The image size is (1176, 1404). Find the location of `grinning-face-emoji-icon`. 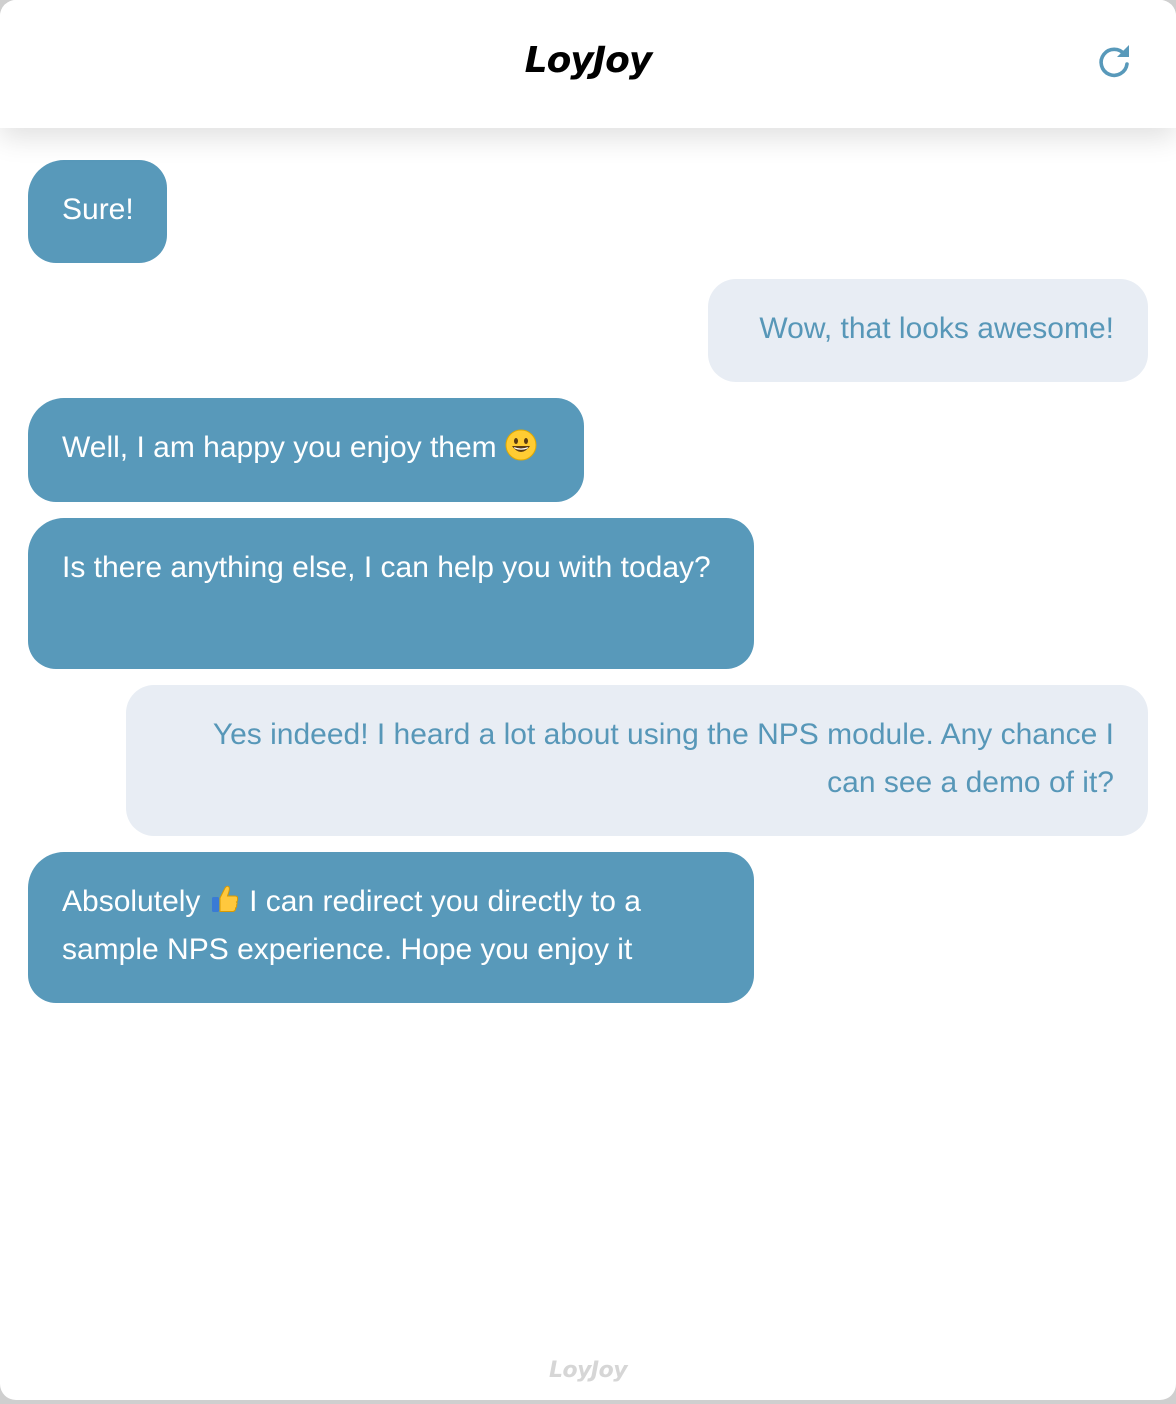

grinning-face-emoji-icon is located at coordinates (521, 444).